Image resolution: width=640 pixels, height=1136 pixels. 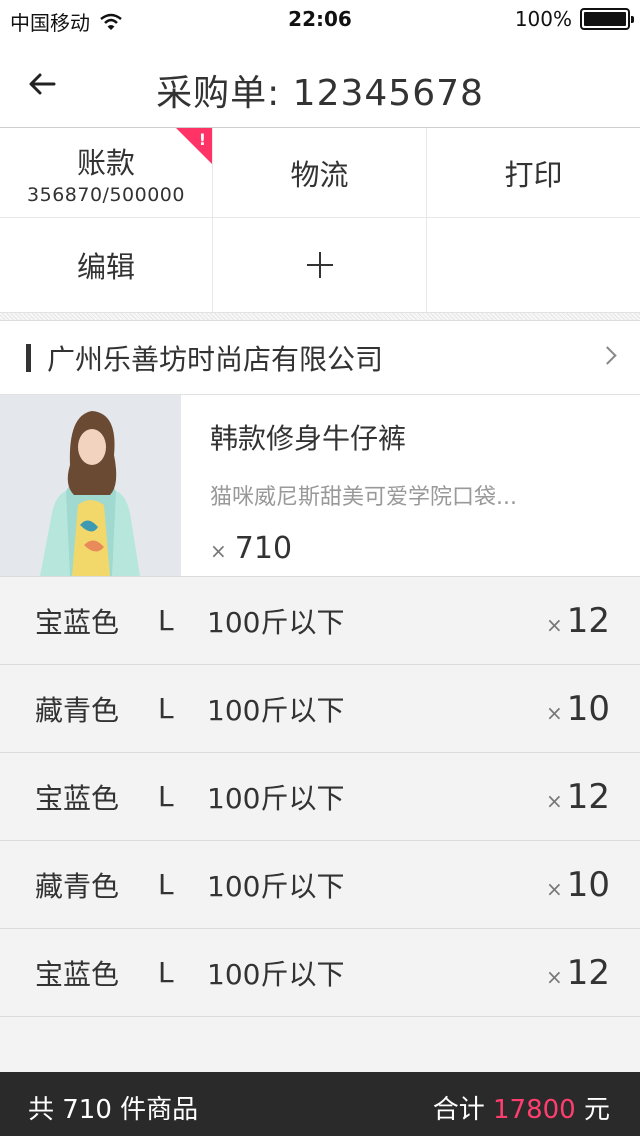 I want to click on print-button: 打印, so click(x=533, y=173).